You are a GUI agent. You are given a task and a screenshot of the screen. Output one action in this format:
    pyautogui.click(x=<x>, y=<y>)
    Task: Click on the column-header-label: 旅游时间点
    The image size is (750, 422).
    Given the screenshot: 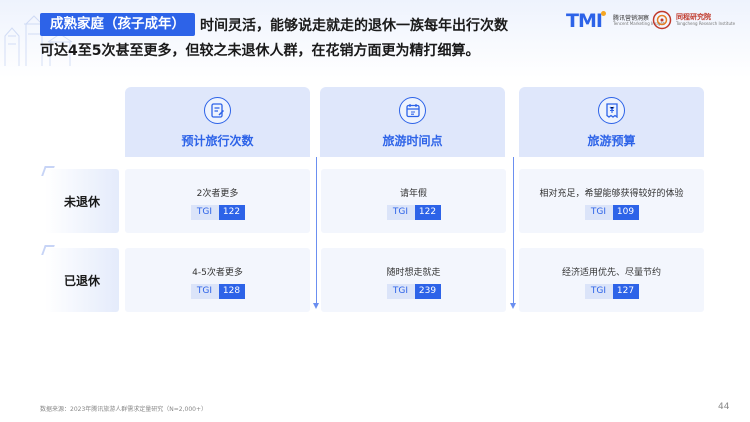 What is the action you would take?
    pyautogui.click(x=412, y=141)
    